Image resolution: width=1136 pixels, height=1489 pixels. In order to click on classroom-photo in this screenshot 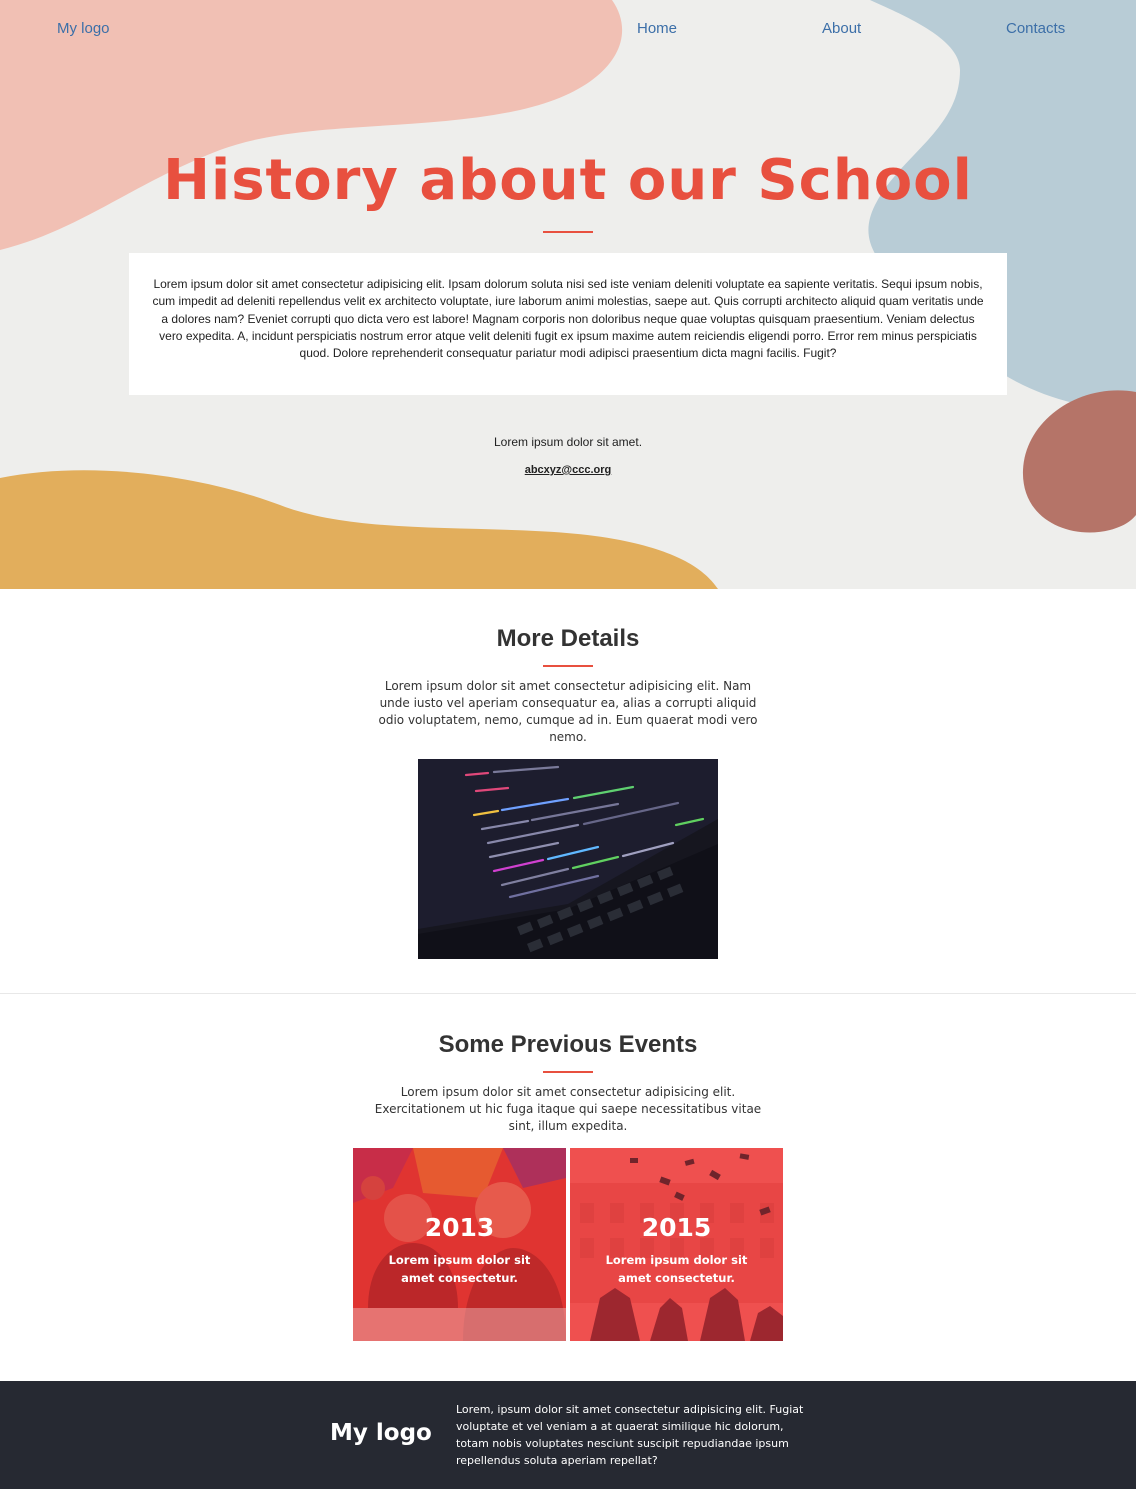, I will do `click(459, 1244)`.